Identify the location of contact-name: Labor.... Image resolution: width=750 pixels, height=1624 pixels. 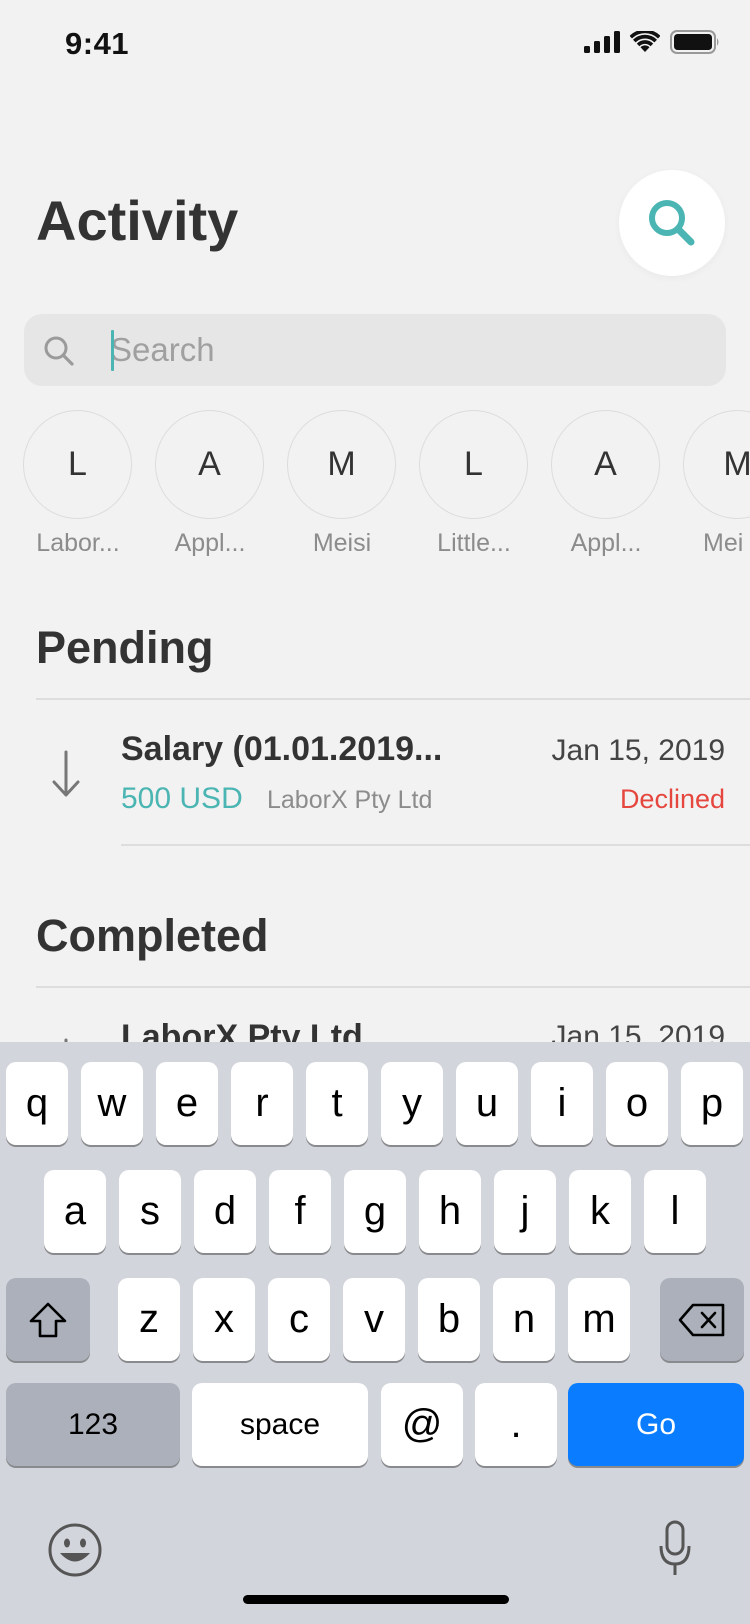
(78, 543).